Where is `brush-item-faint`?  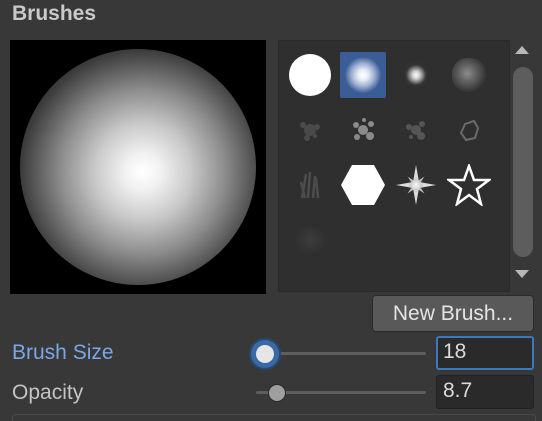
brush-item-faint is located at coordinates (309, 239).